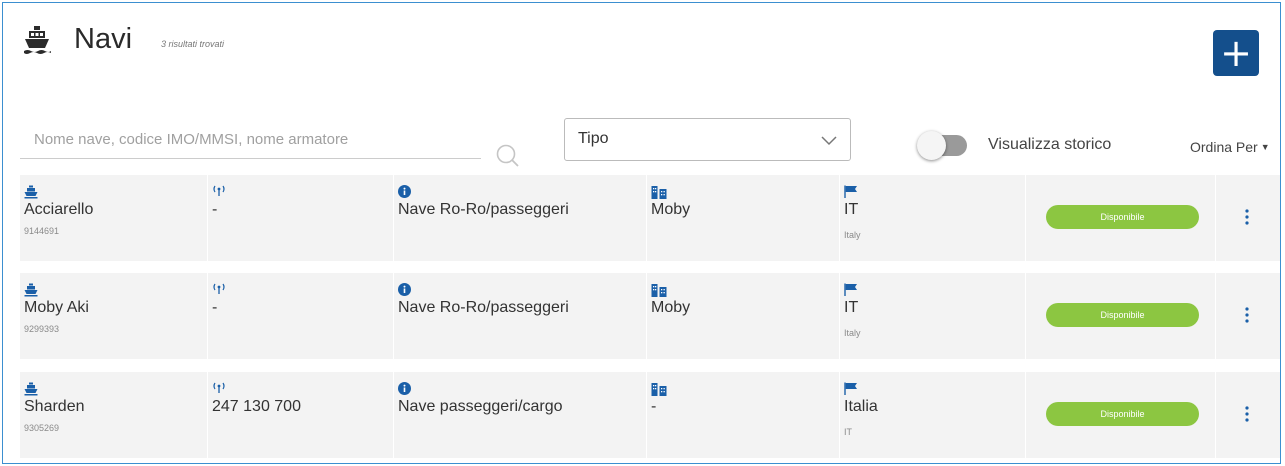 The height and width of the screenshot is (466, 1285). What do you see at coordinates (743, 415) in the screenshot?
I see `owner-cell: -` at bounding box center [743, 415].